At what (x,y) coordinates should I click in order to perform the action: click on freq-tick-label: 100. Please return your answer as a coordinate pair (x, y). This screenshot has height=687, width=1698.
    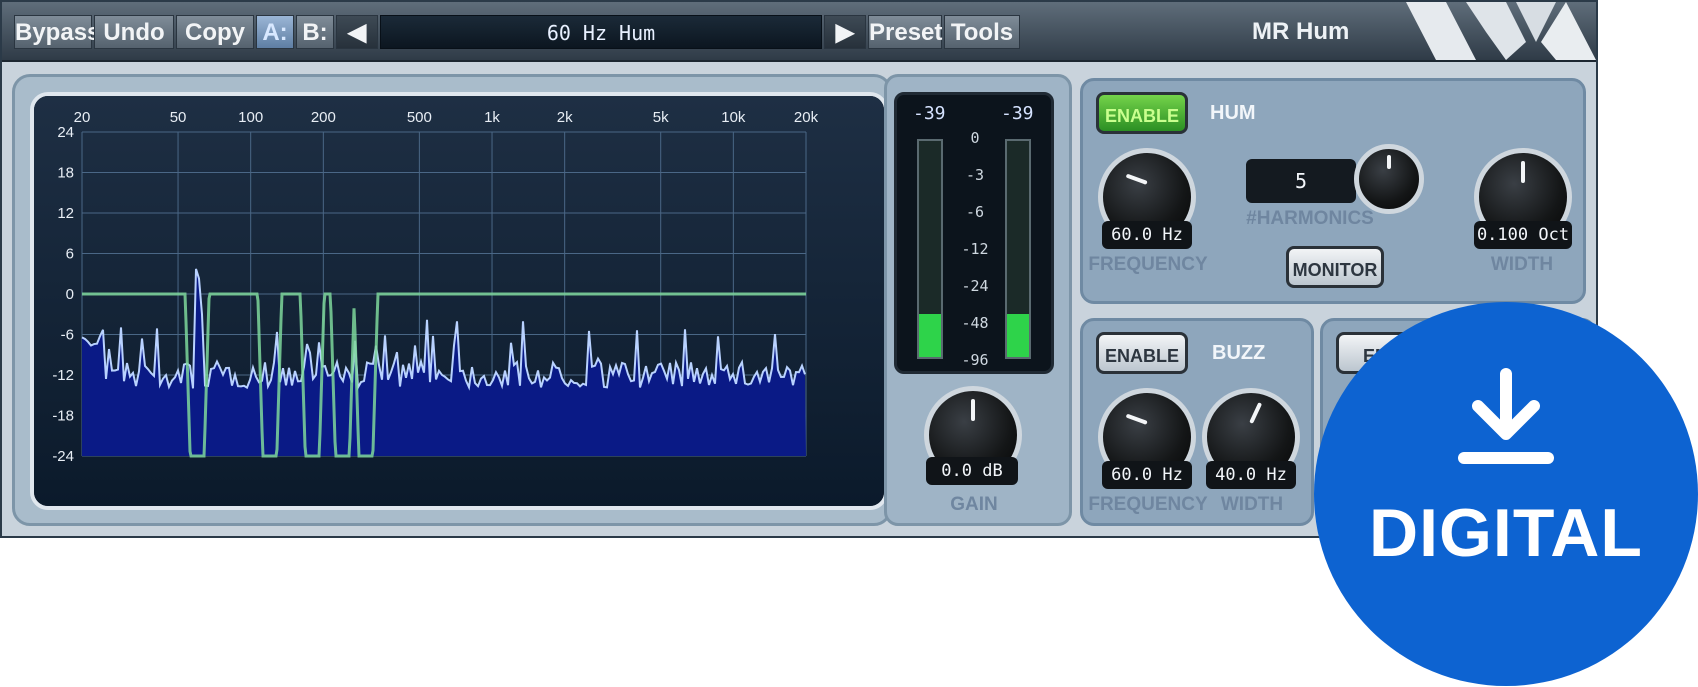
    Looking at the image, I should click on (250, 117).